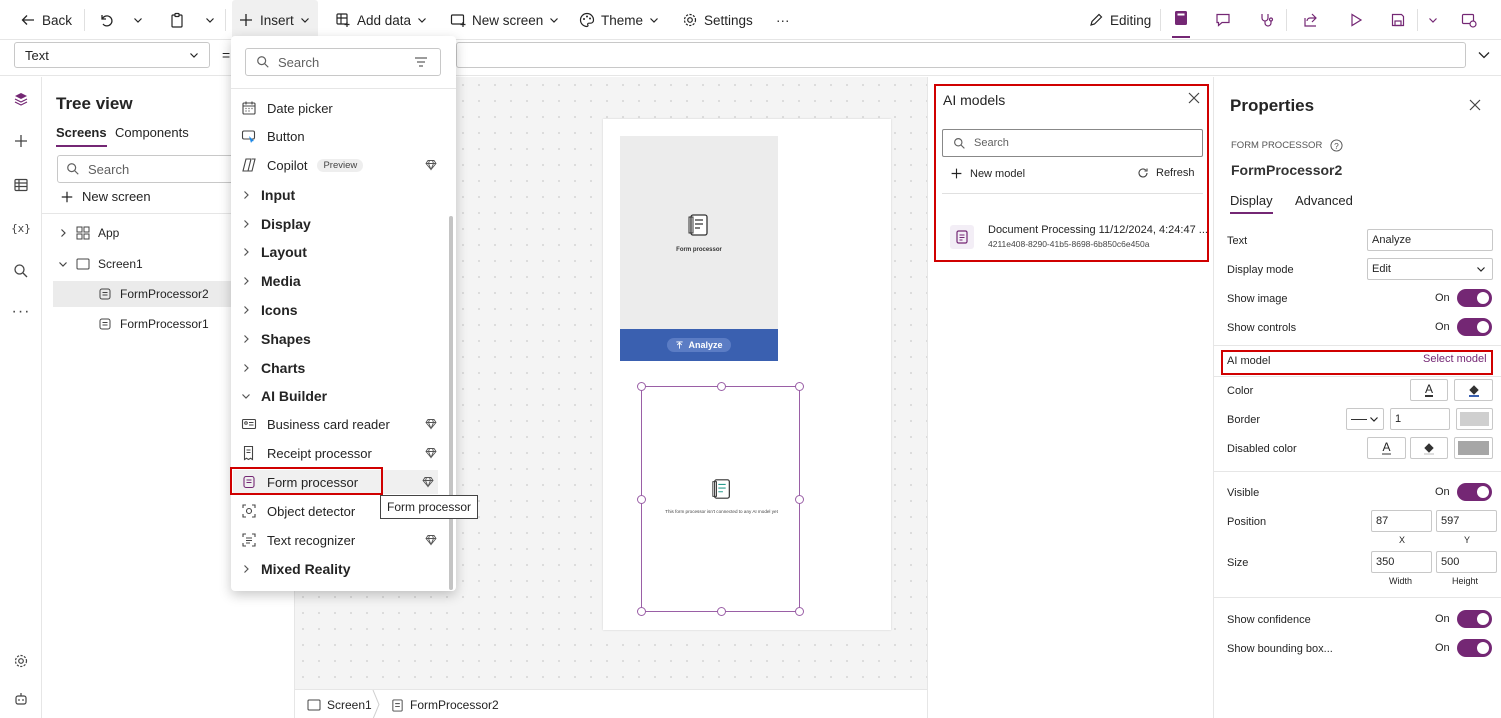 The image size is (1501, 718). I want to click on border-style-dropdown, so click(1365, 419).